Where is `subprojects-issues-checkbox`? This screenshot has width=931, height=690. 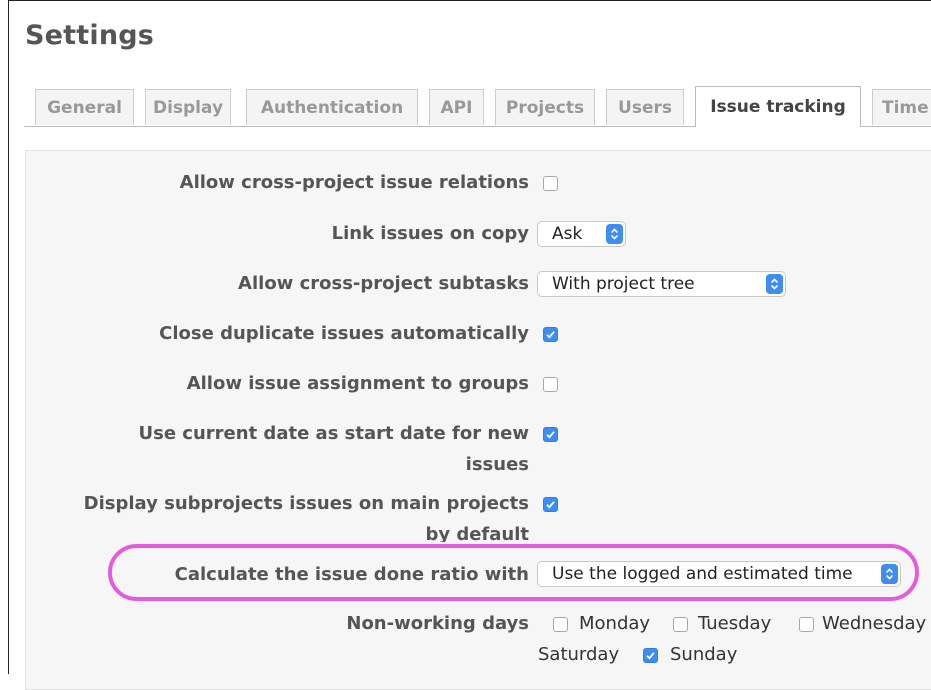 subprojects-issues-checkbox is located at coordinates (550, 504).